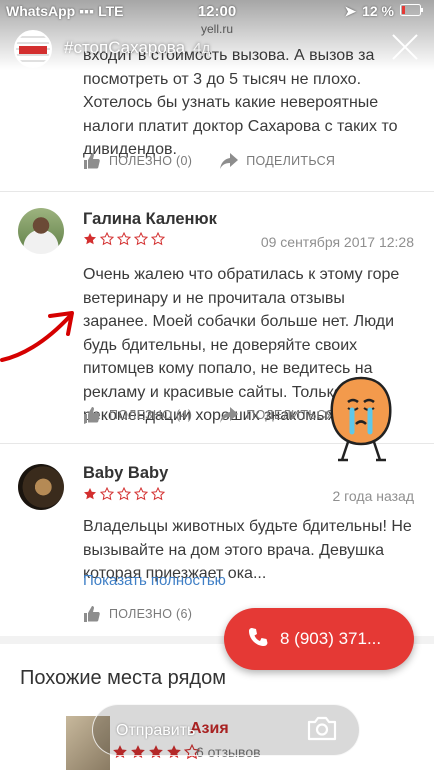 This screenshot has height=770, width=434. Describe the element at coordinates (202, 48) in the screenshot. I see `story-age: 4д` at that location.